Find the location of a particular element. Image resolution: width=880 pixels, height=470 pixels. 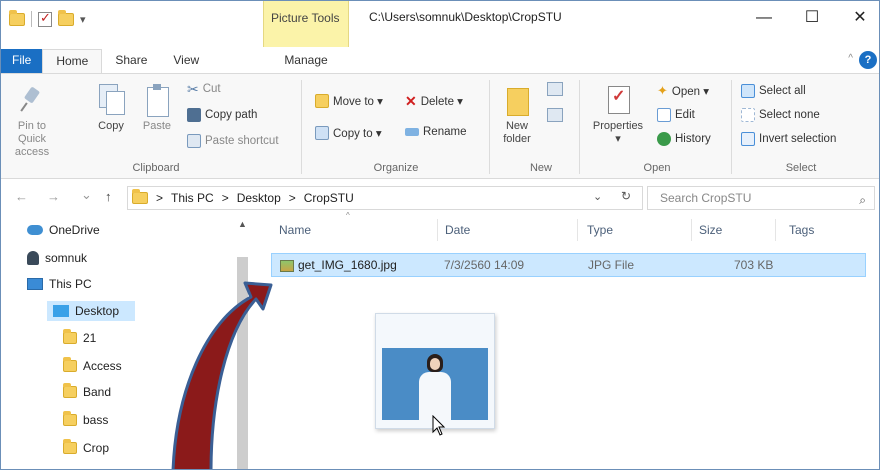

copy-button: Copy is located at coordinates (111, 108).